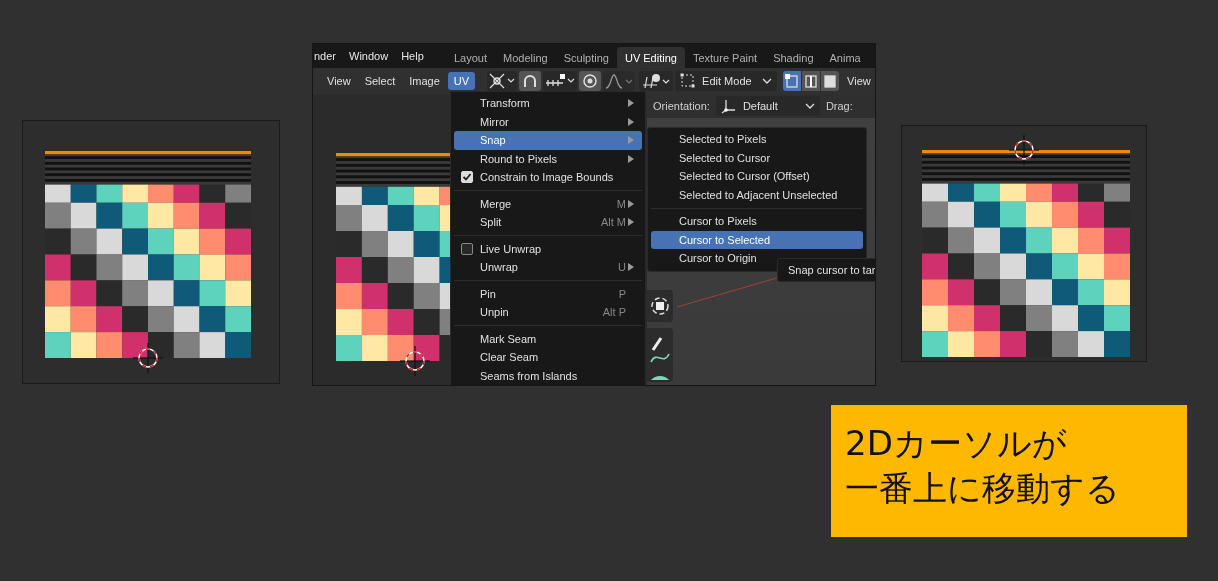 The width and height of the screenshot is (1218, 581). Describe the element at coordinates (548, 103) in the screenshot. I see `menu-item: Transform` at that location.